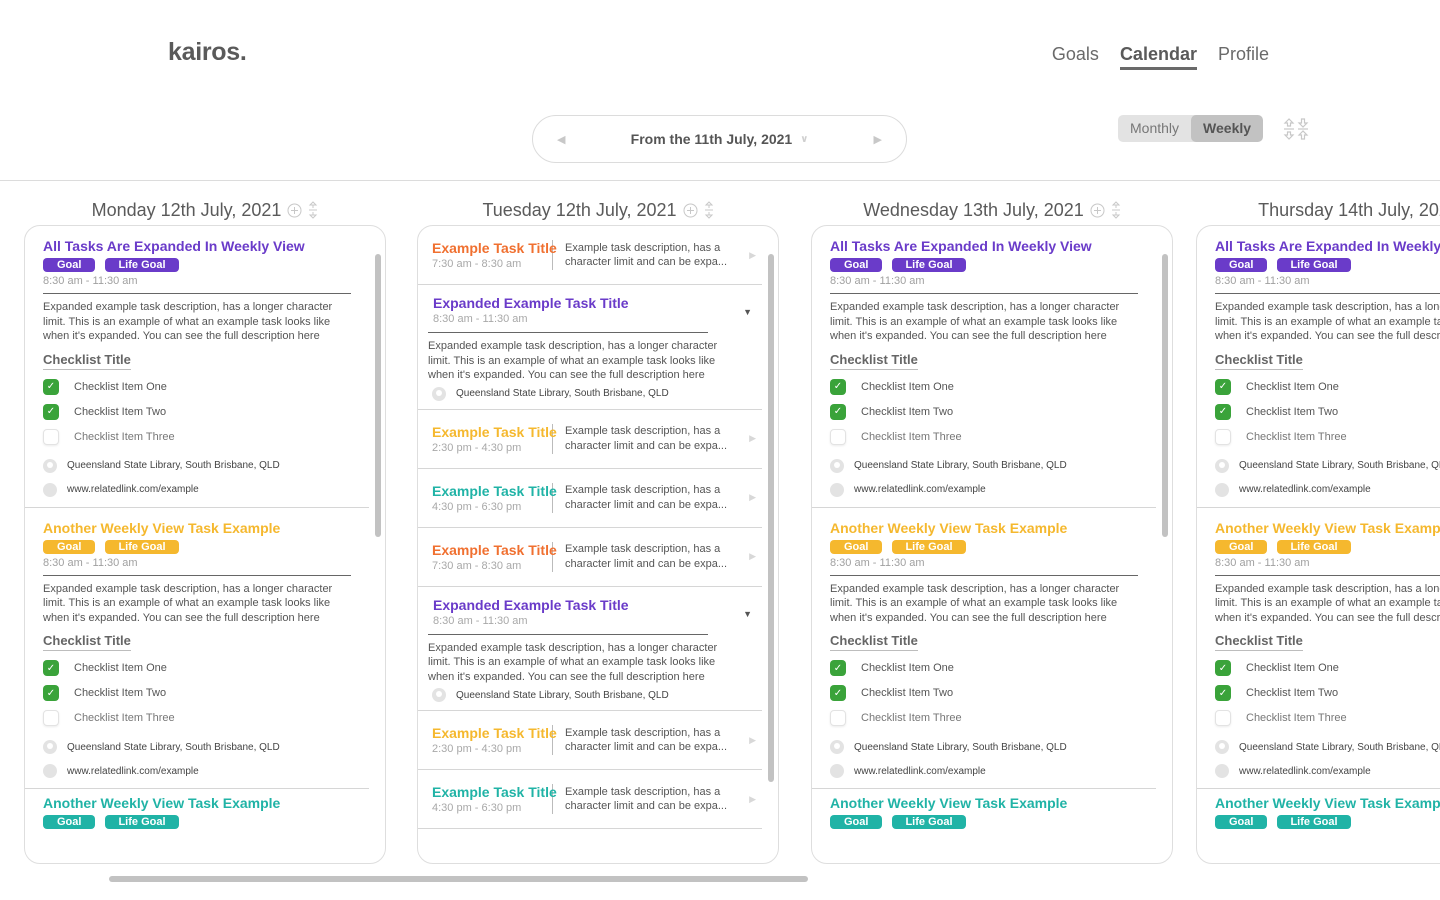 The image size is (1440, 900). Describe the element at coordinates (458, 879) in the screenshot. I see `horizontal-scrollbar` at that location.